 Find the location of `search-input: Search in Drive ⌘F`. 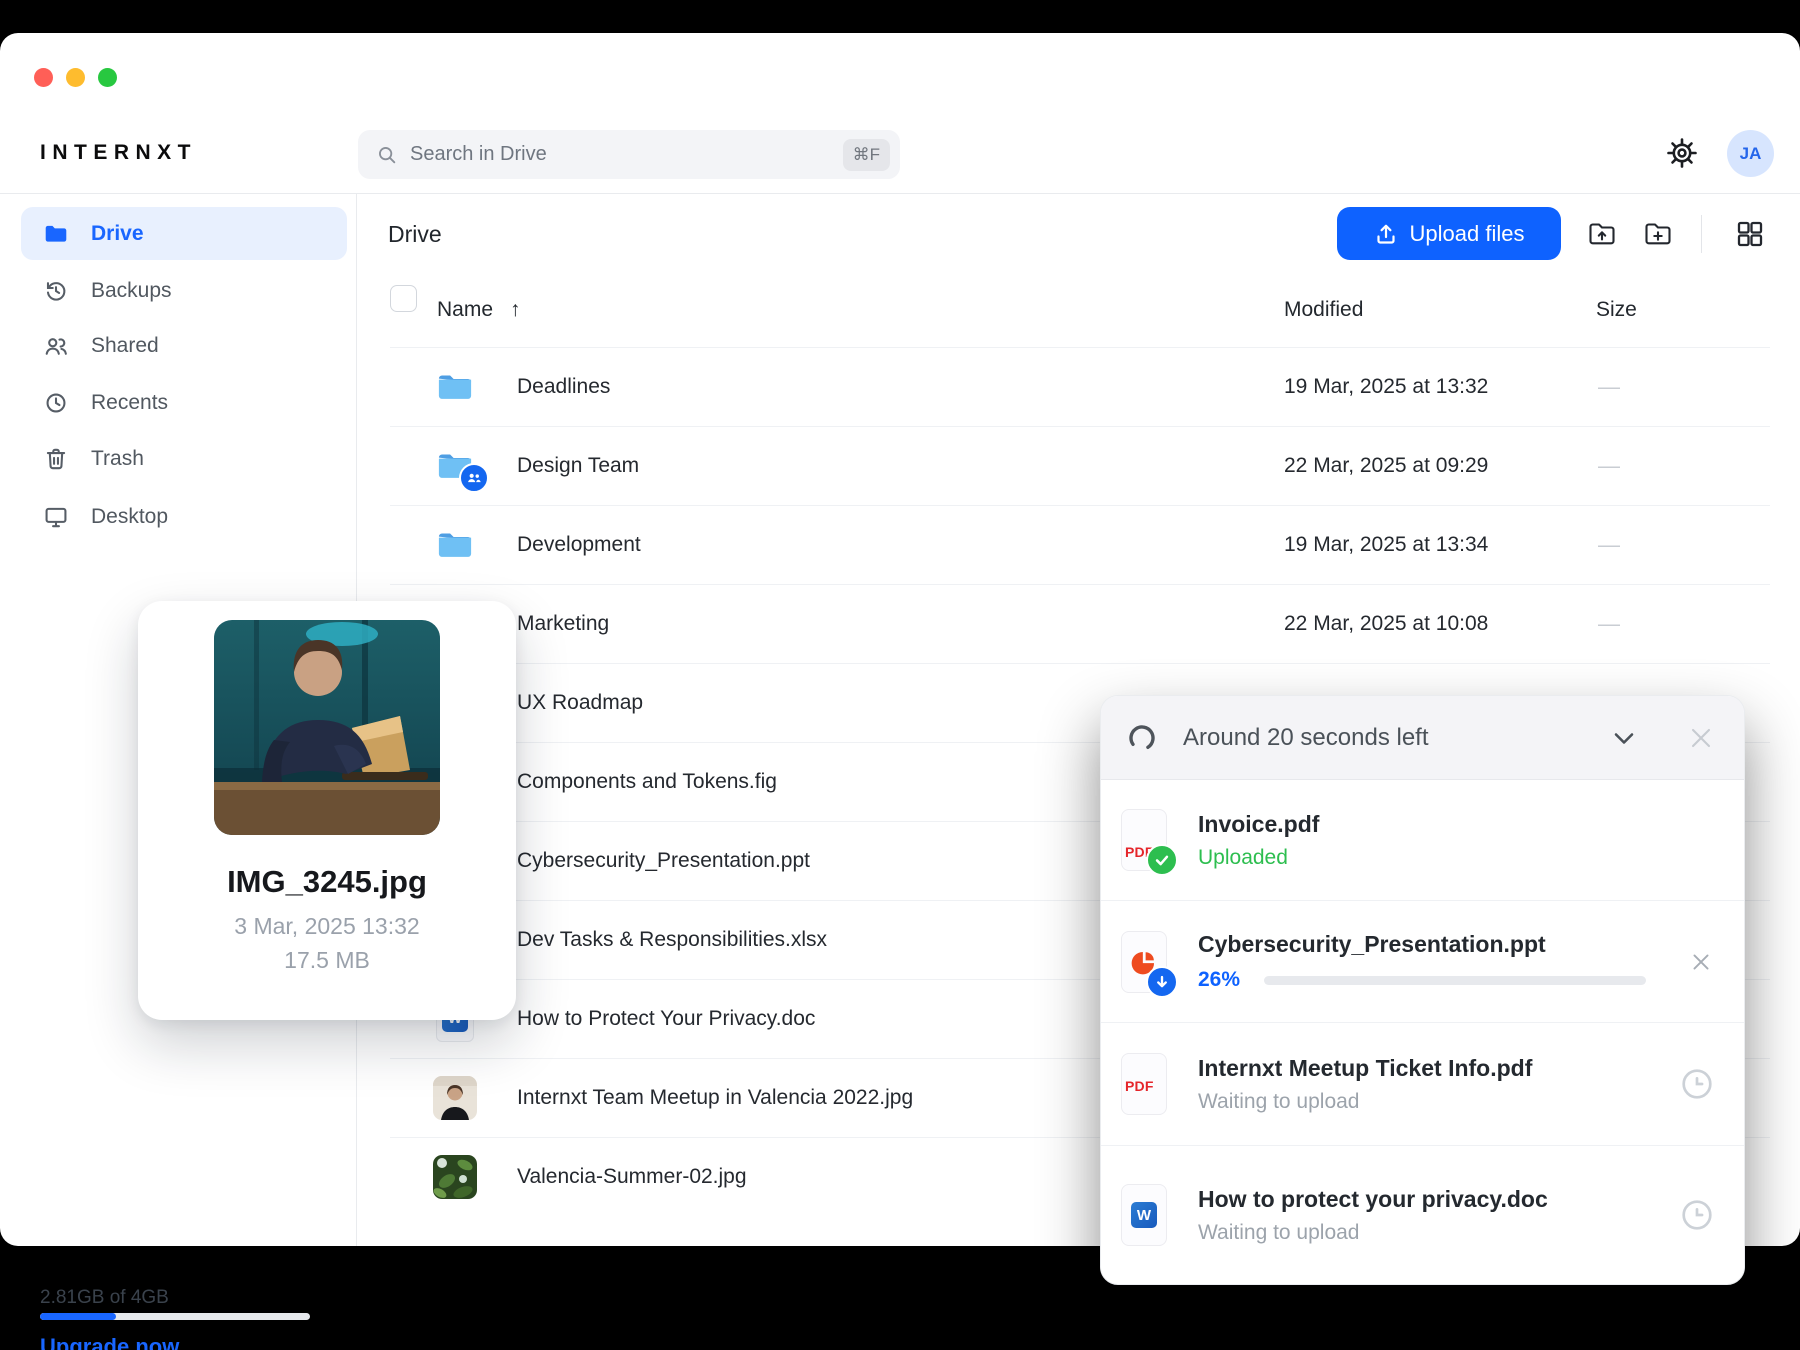

search-input: Search in Drive ⌘F is located at coordinates (629, 154).